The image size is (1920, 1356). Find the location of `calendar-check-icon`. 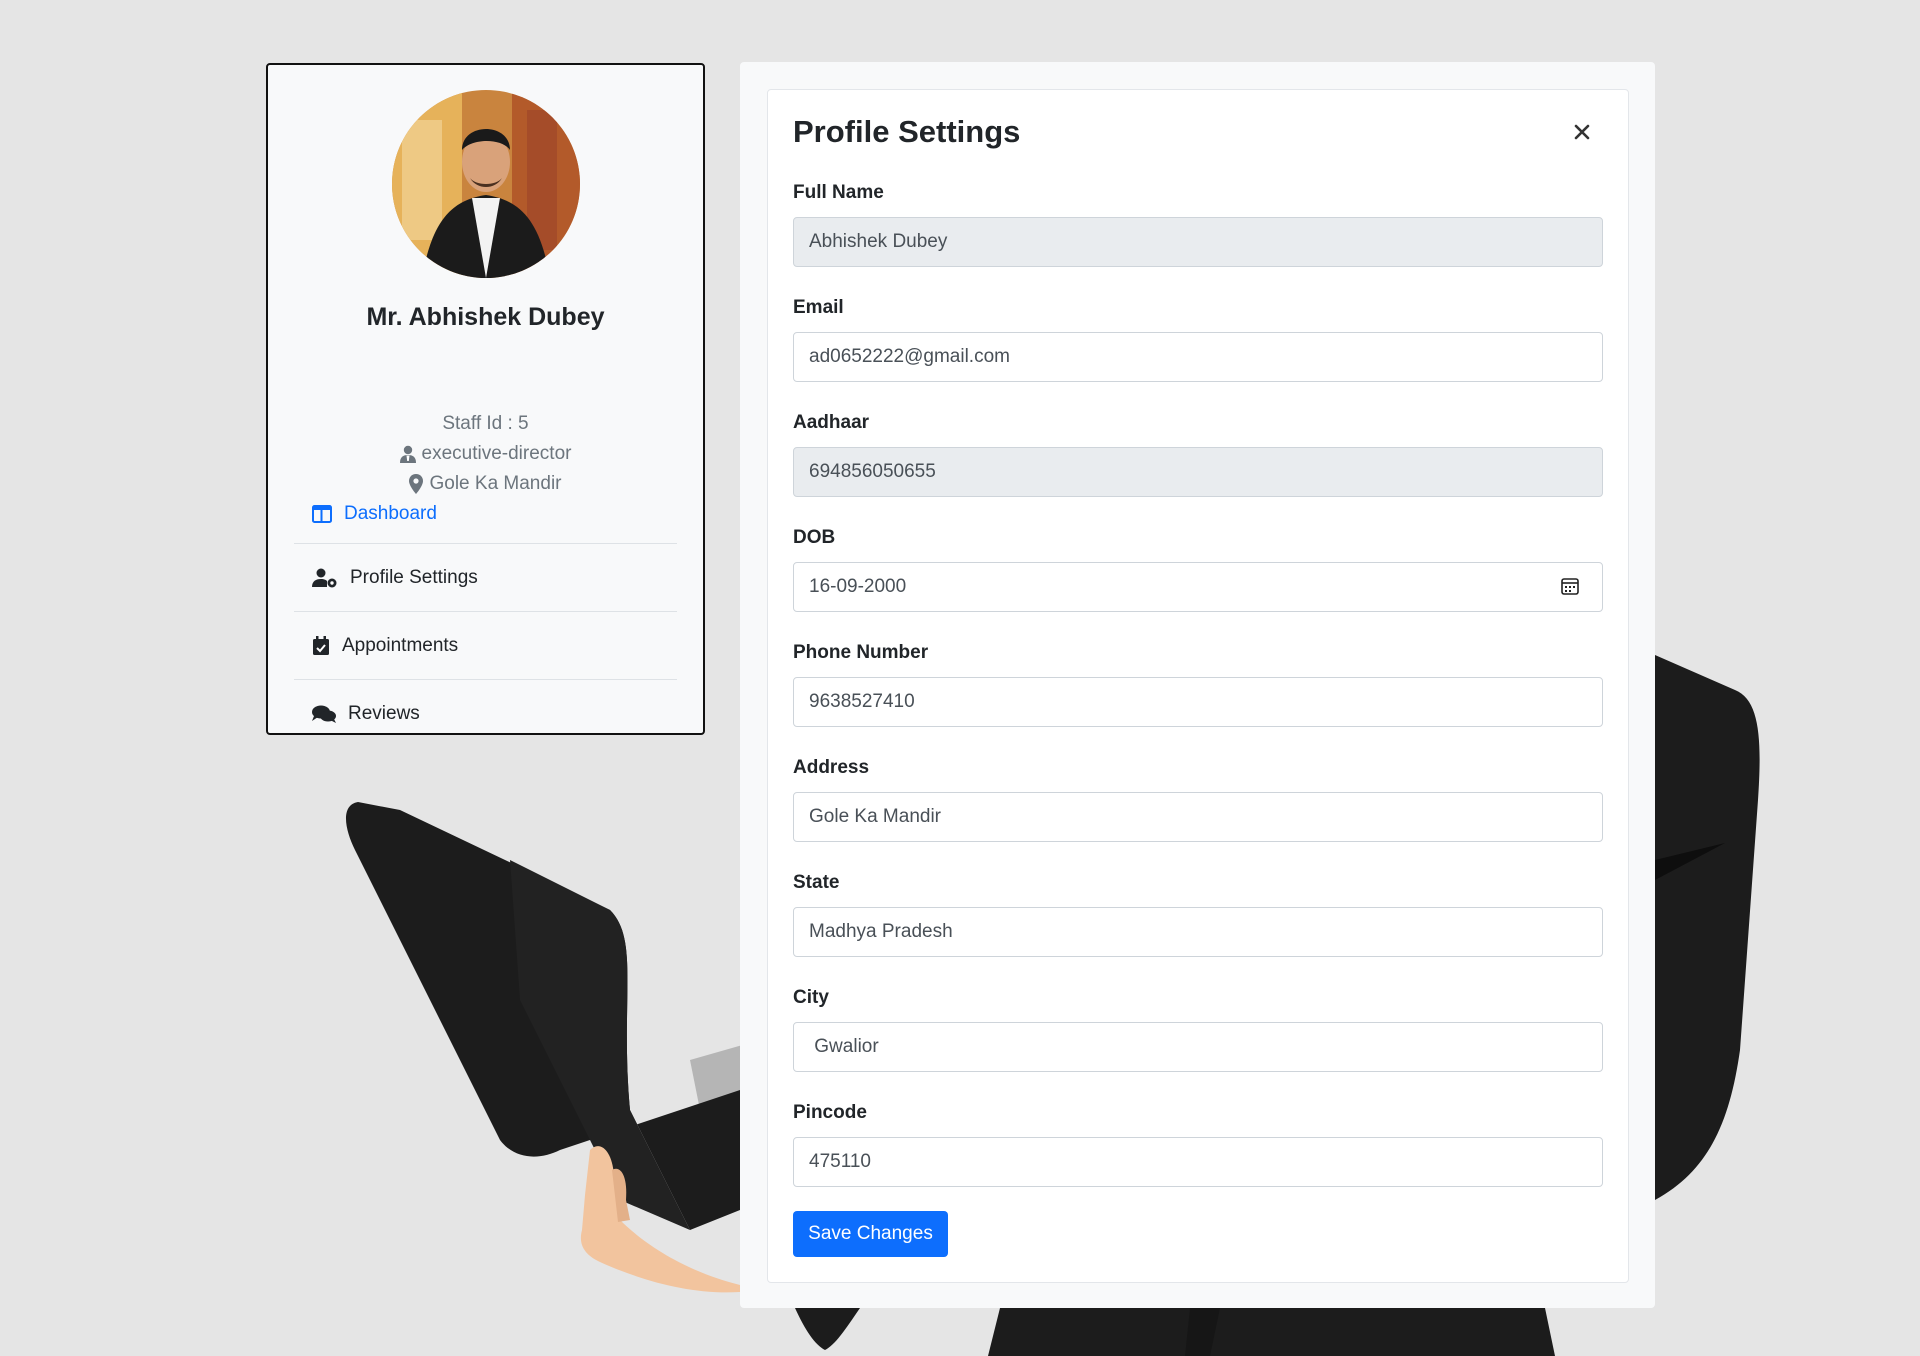

calendar-check-icon is located at coordinates (321, 645).